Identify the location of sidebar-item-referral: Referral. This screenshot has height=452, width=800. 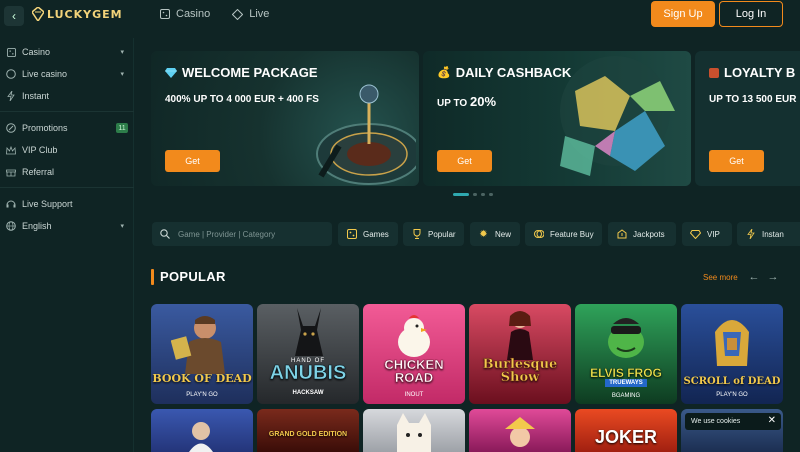
(67, 172).